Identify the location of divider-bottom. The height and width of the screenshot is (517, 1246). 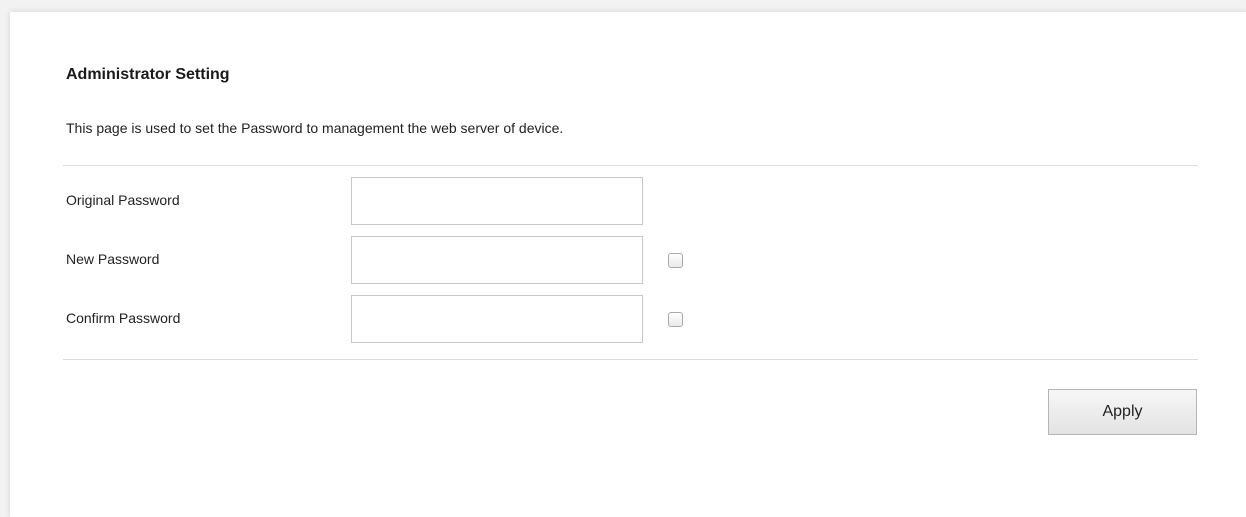
(630, 359).